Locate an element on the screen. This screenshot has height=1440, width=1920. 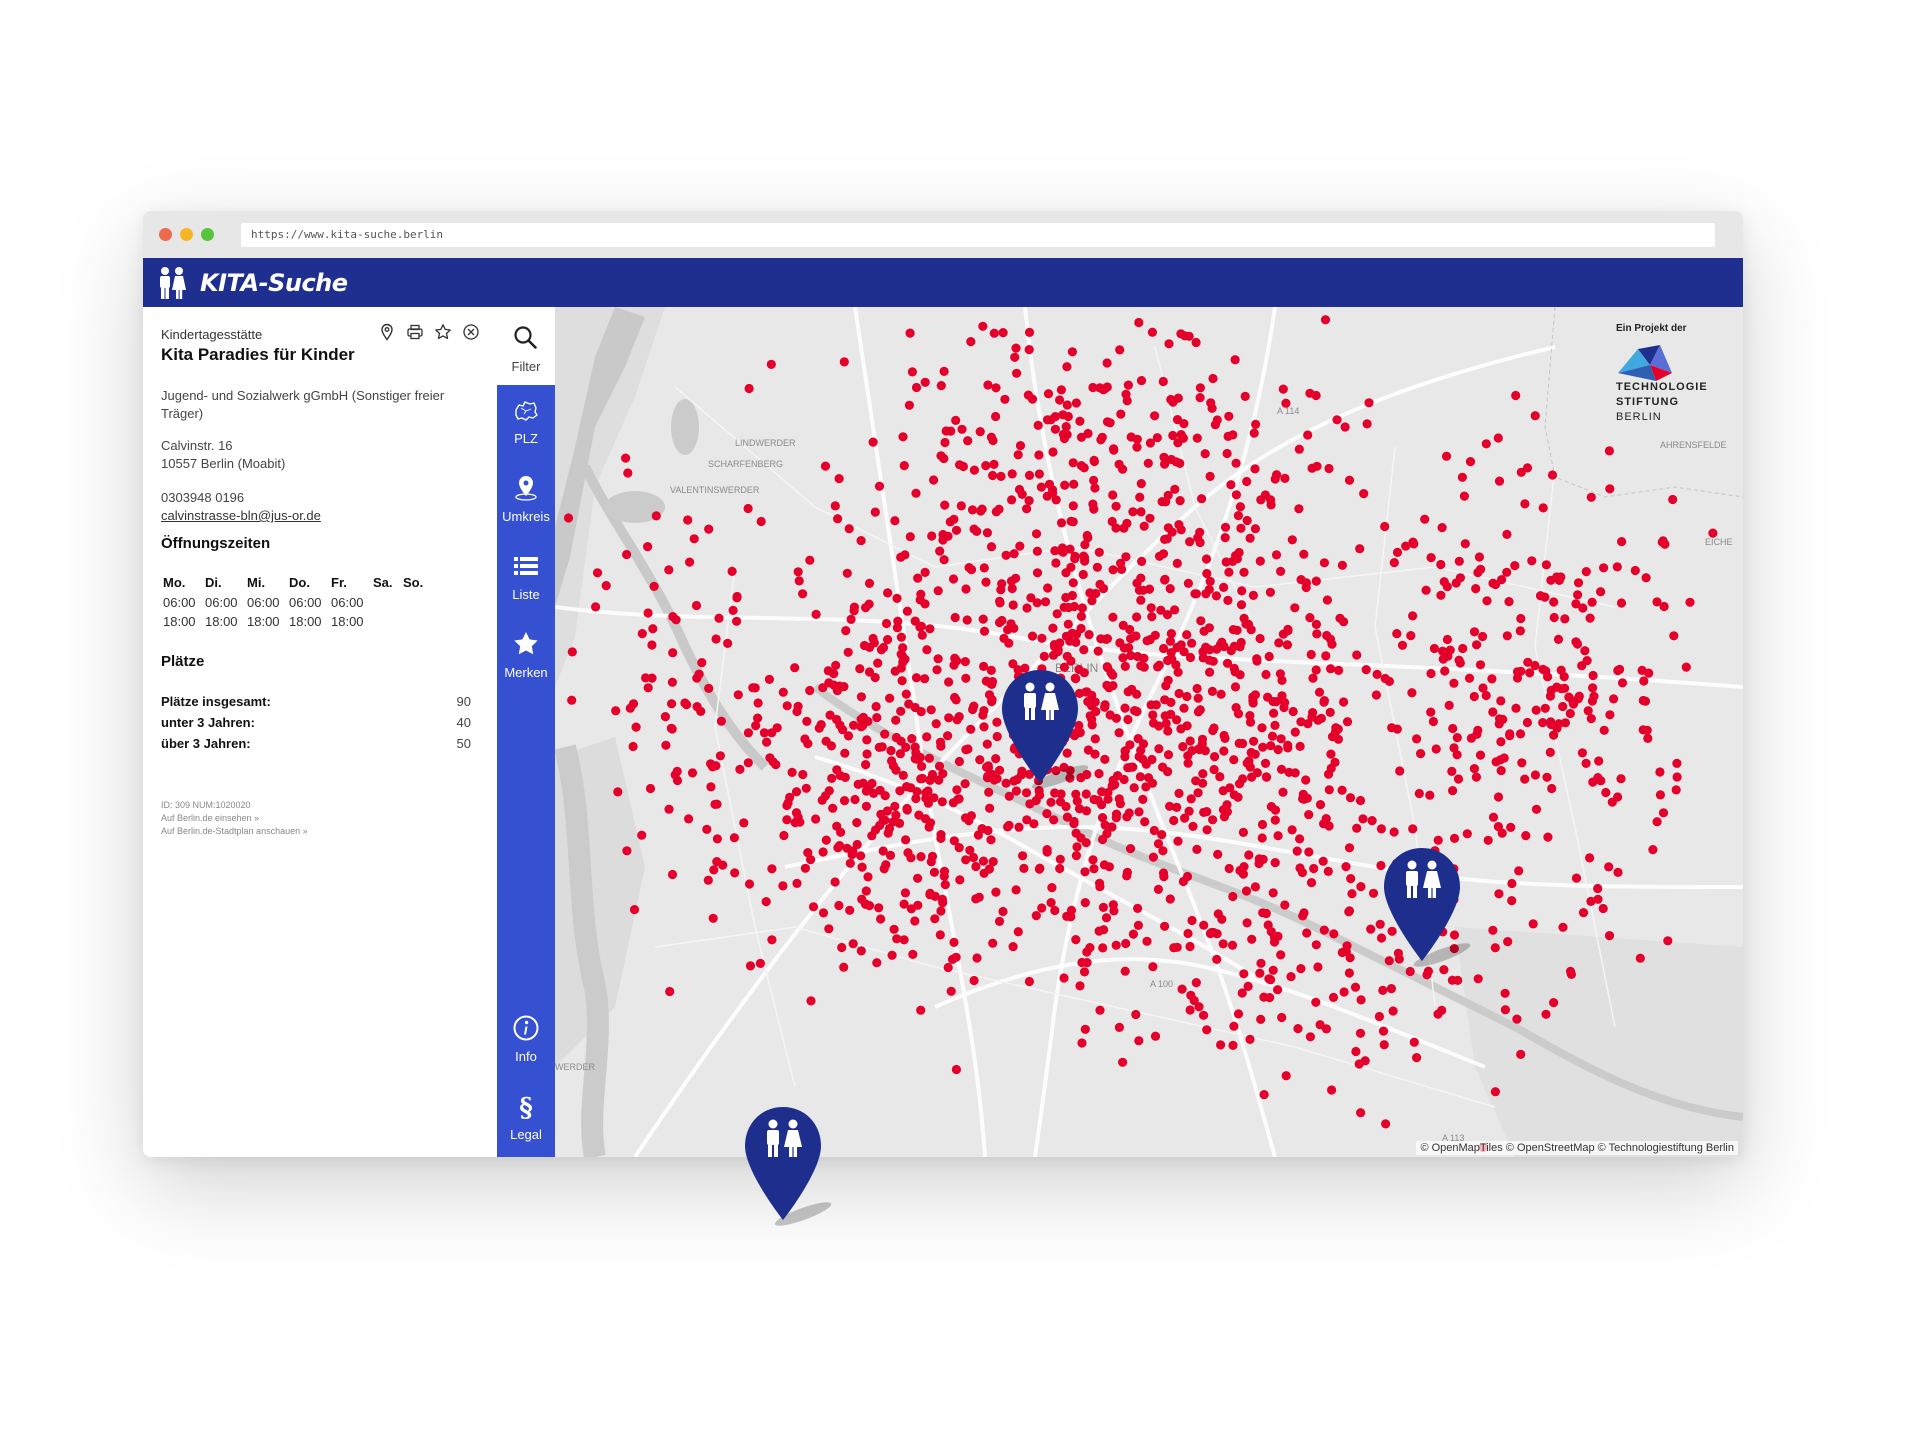
nav-legal: § Legal is located at coordinates (526, 1116).